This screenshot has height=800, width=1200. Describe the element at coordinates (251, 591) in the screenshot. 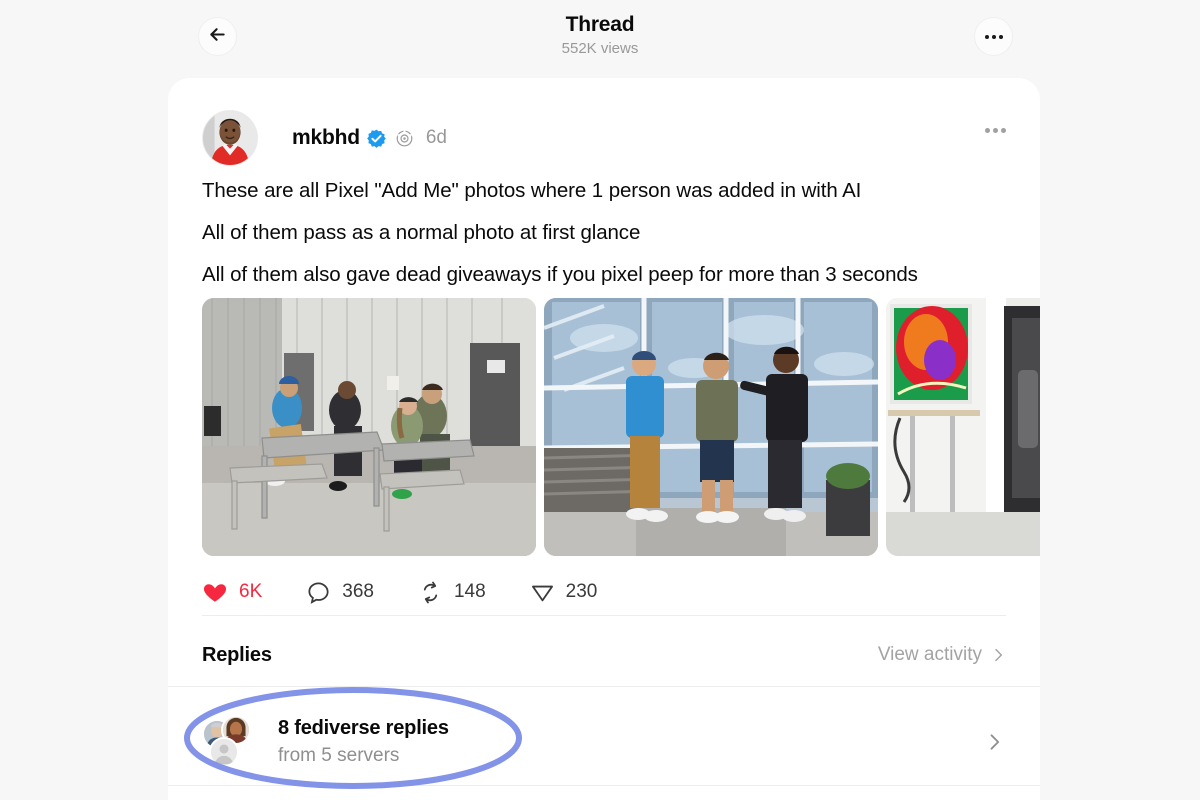

I see `like-count: 6K` at that location.